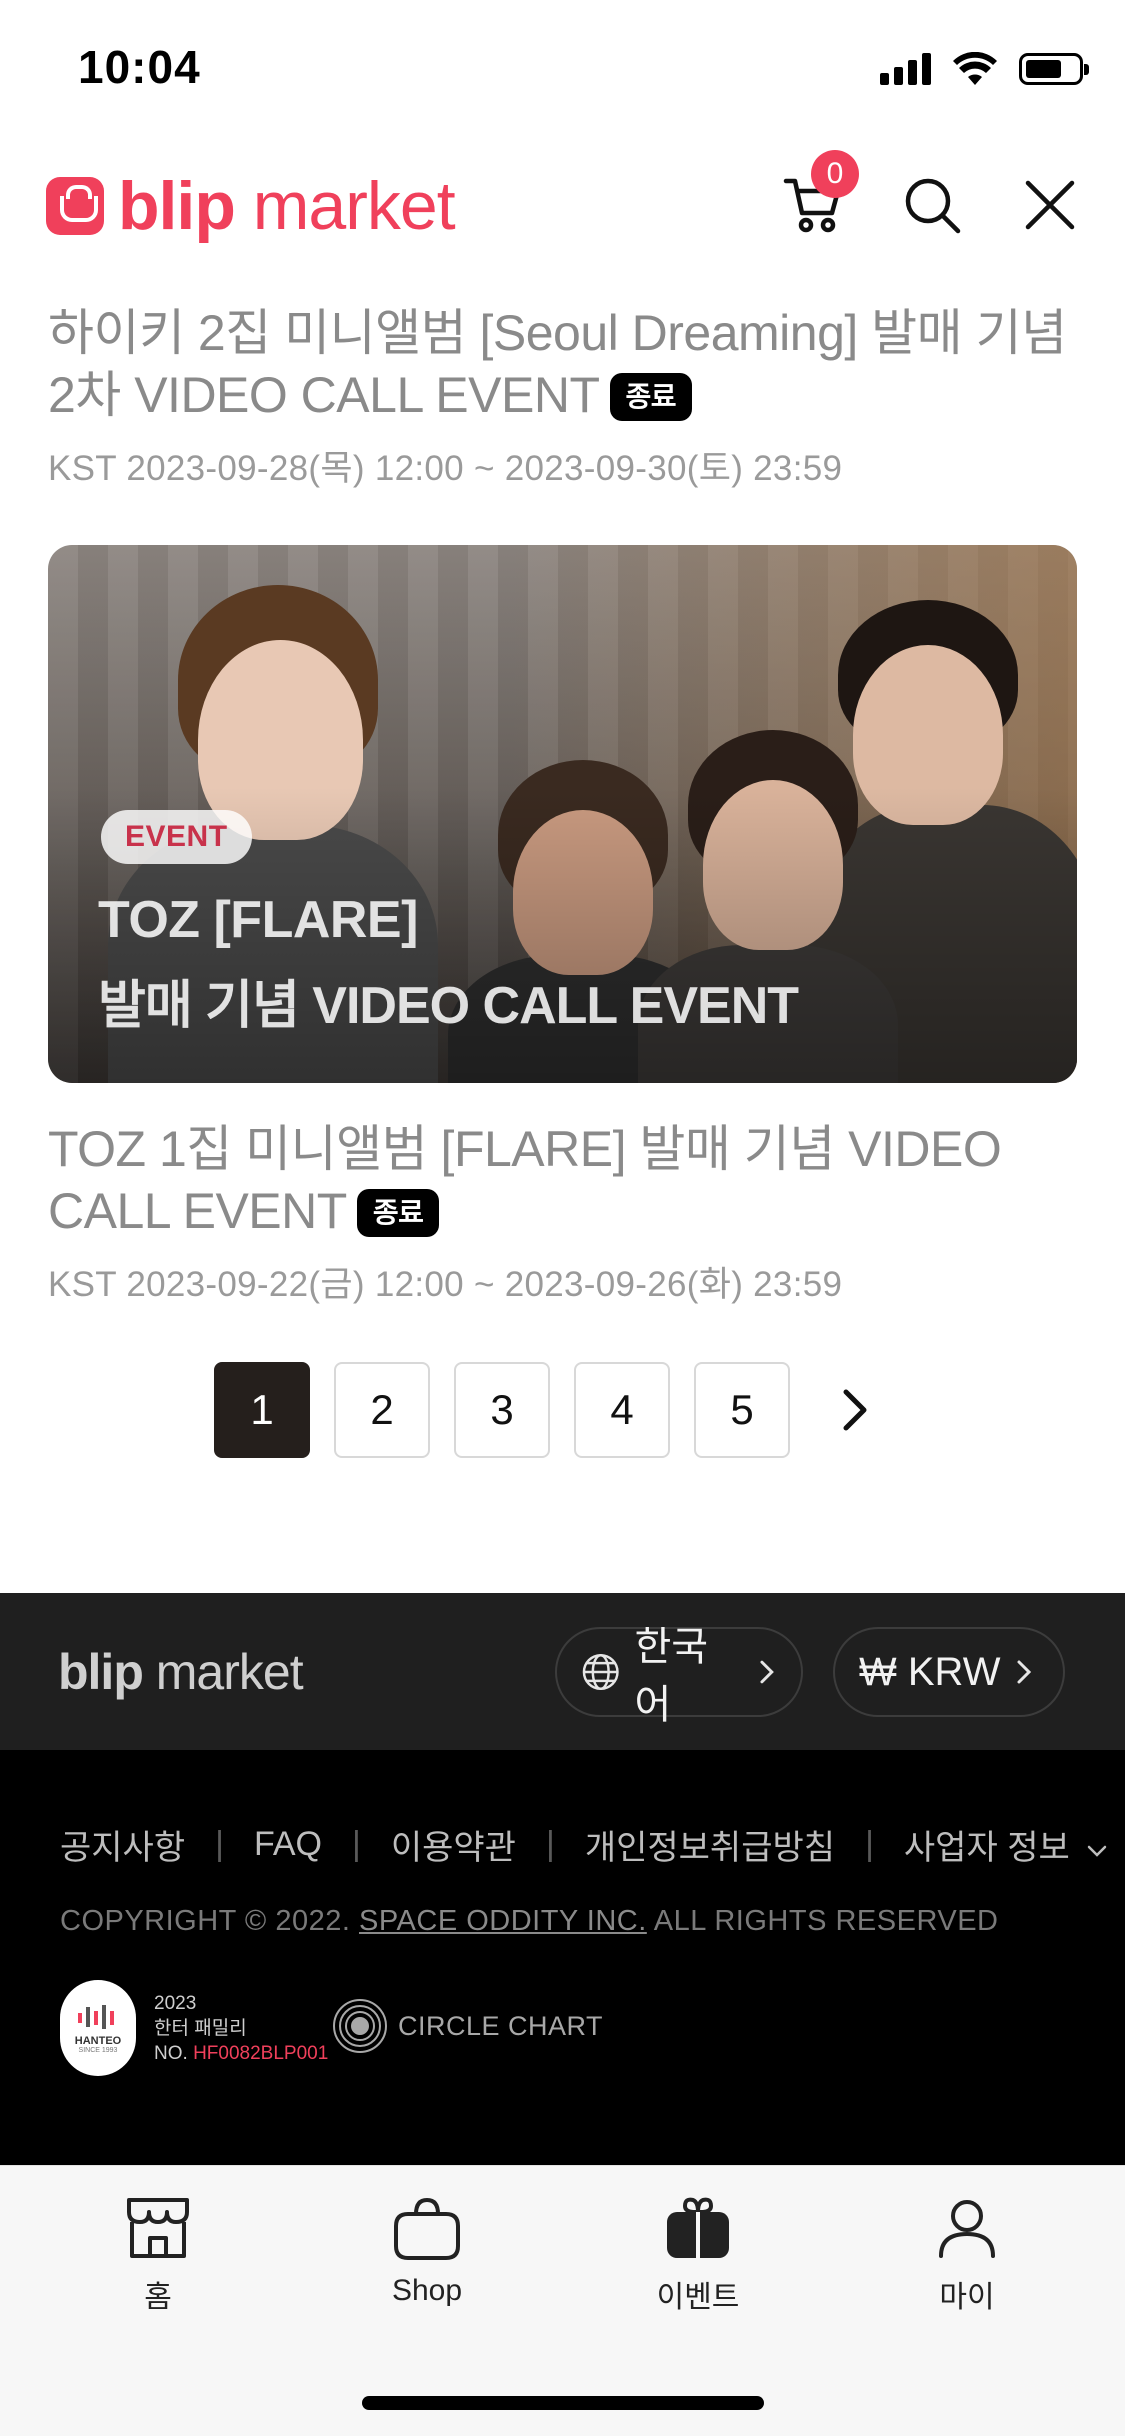 This screenshot has height=2436, width=1125. I want to click on close-button, so click(1050, 205).